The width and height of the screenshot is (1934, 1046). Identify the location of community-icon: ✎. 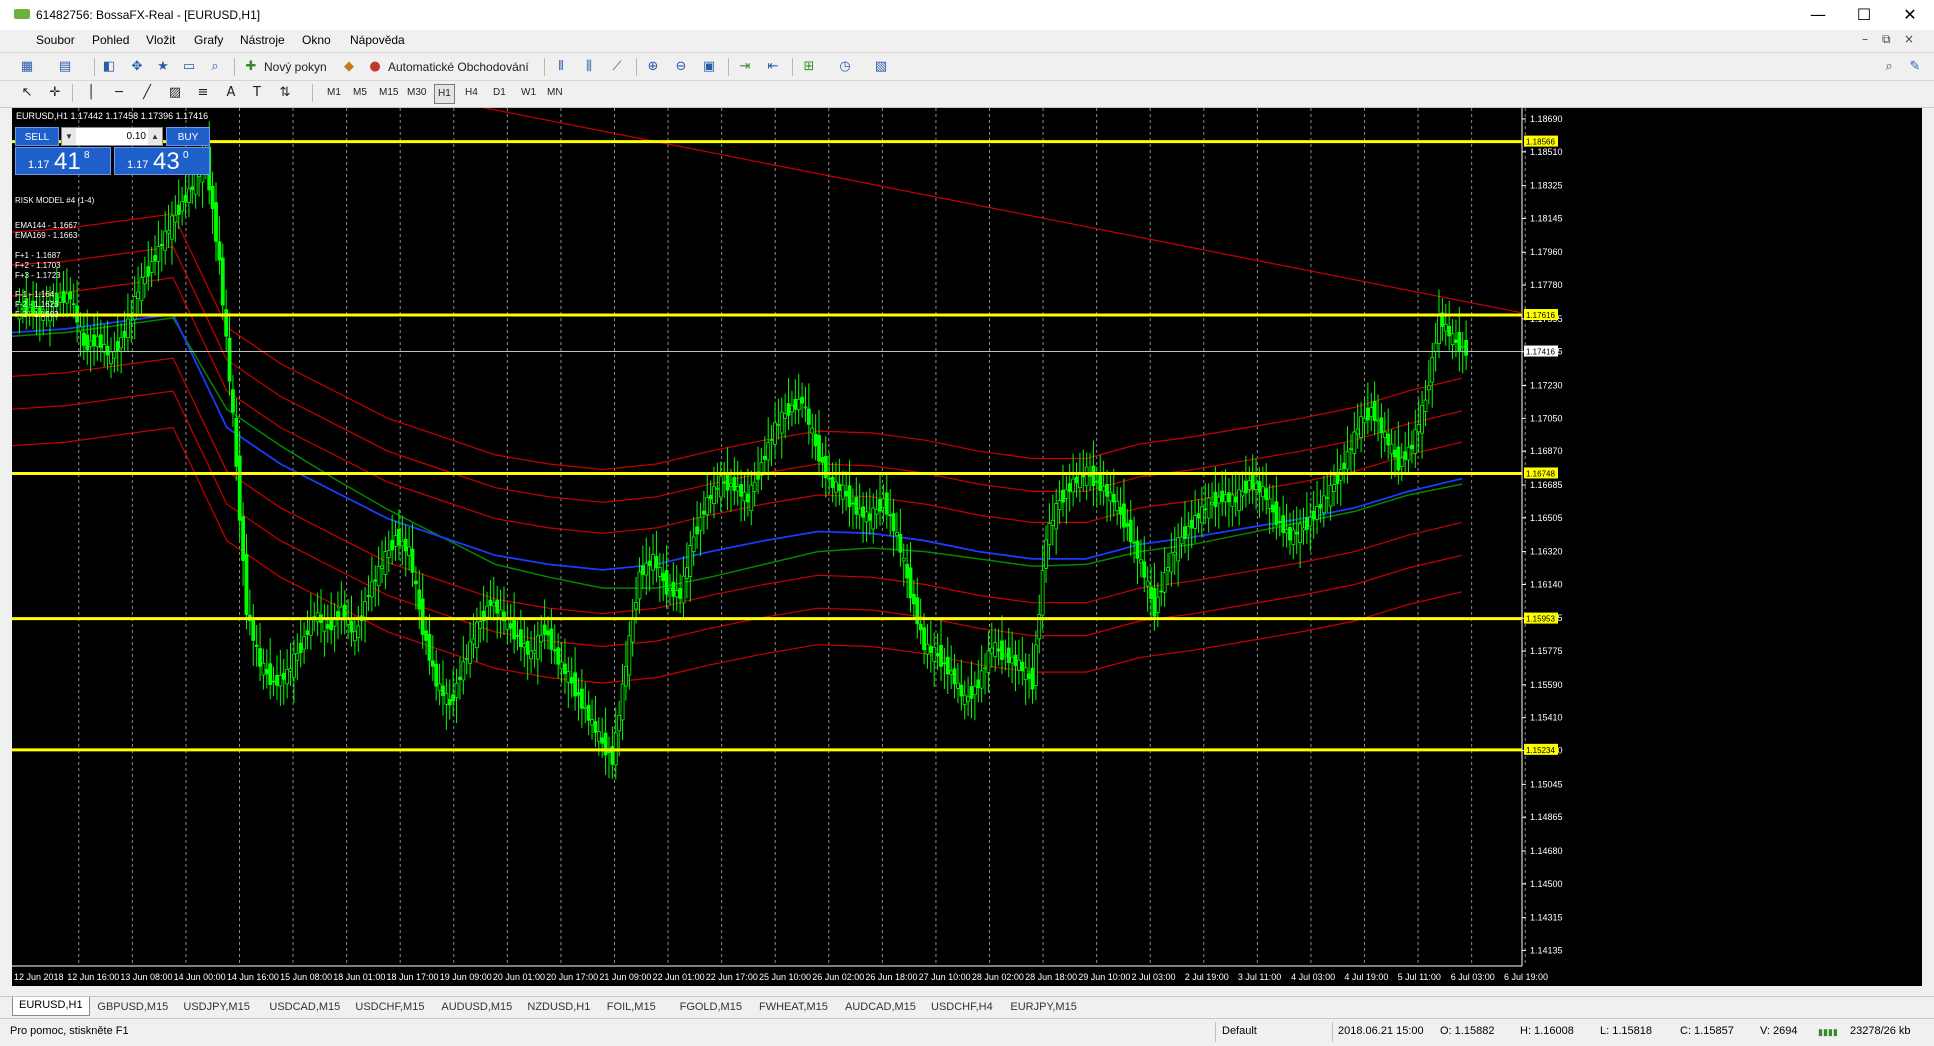
(1915, 67).